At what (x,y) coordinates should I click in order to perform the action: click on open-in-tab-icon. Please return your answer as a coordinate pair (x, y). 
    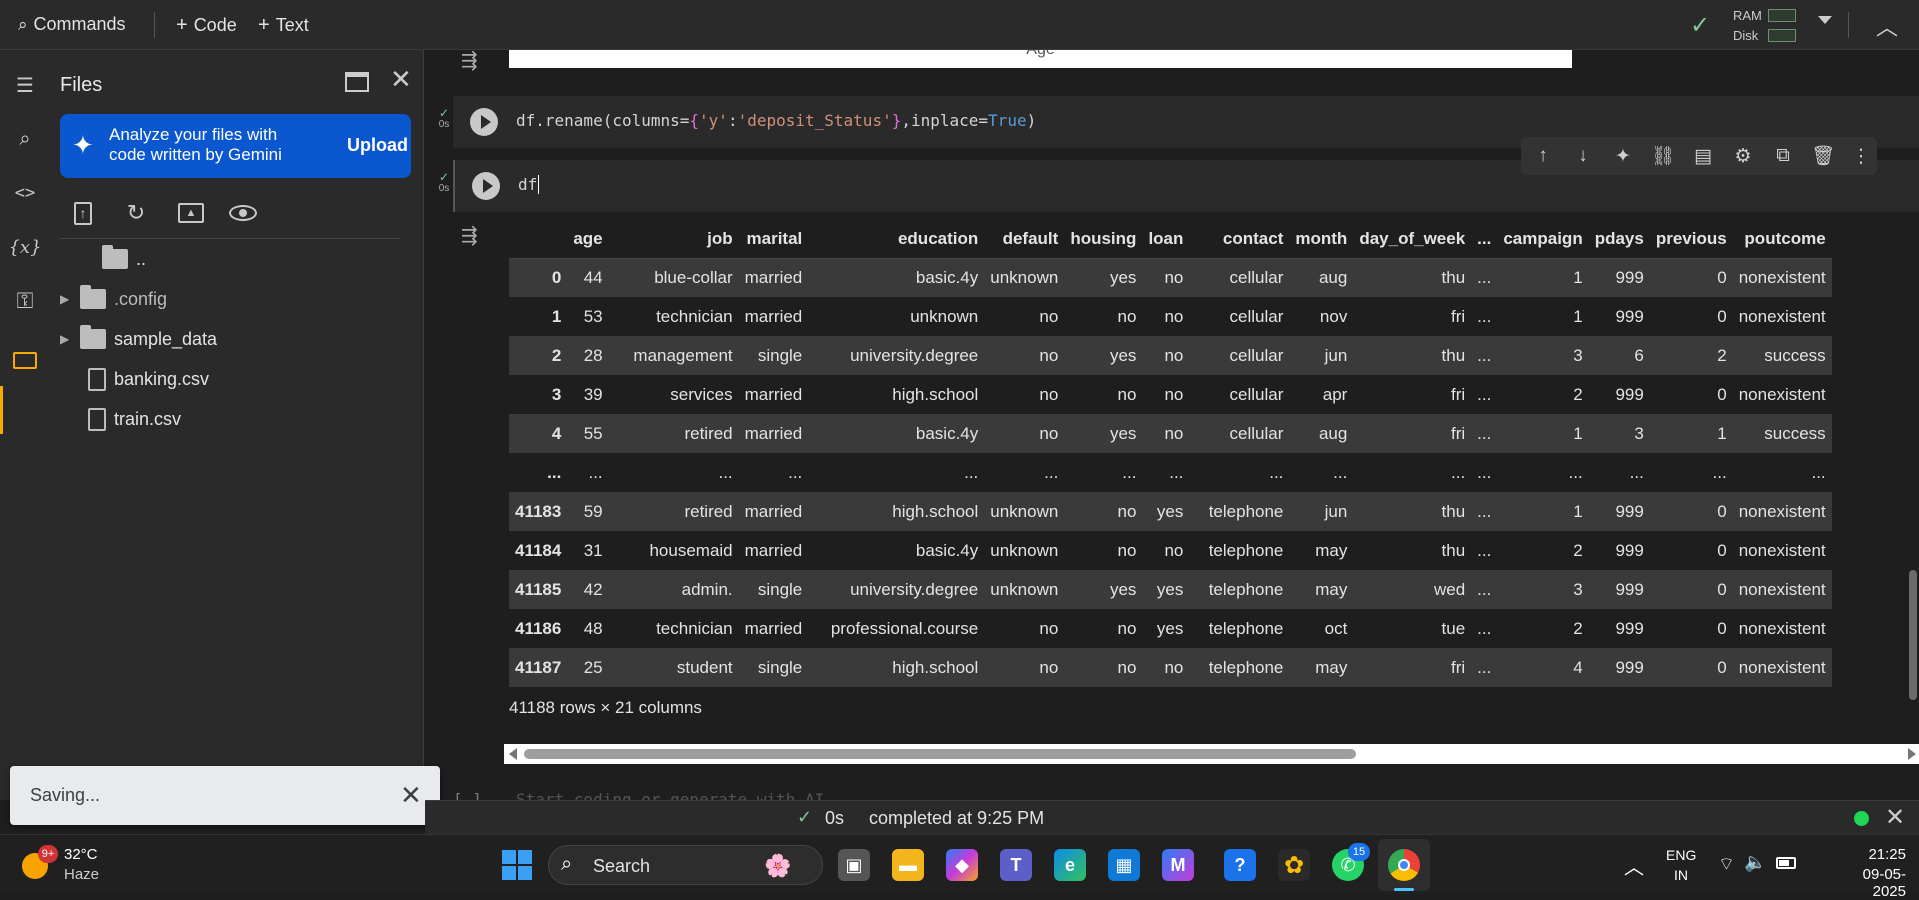
    Looking at the image, I should click on (357, 82).